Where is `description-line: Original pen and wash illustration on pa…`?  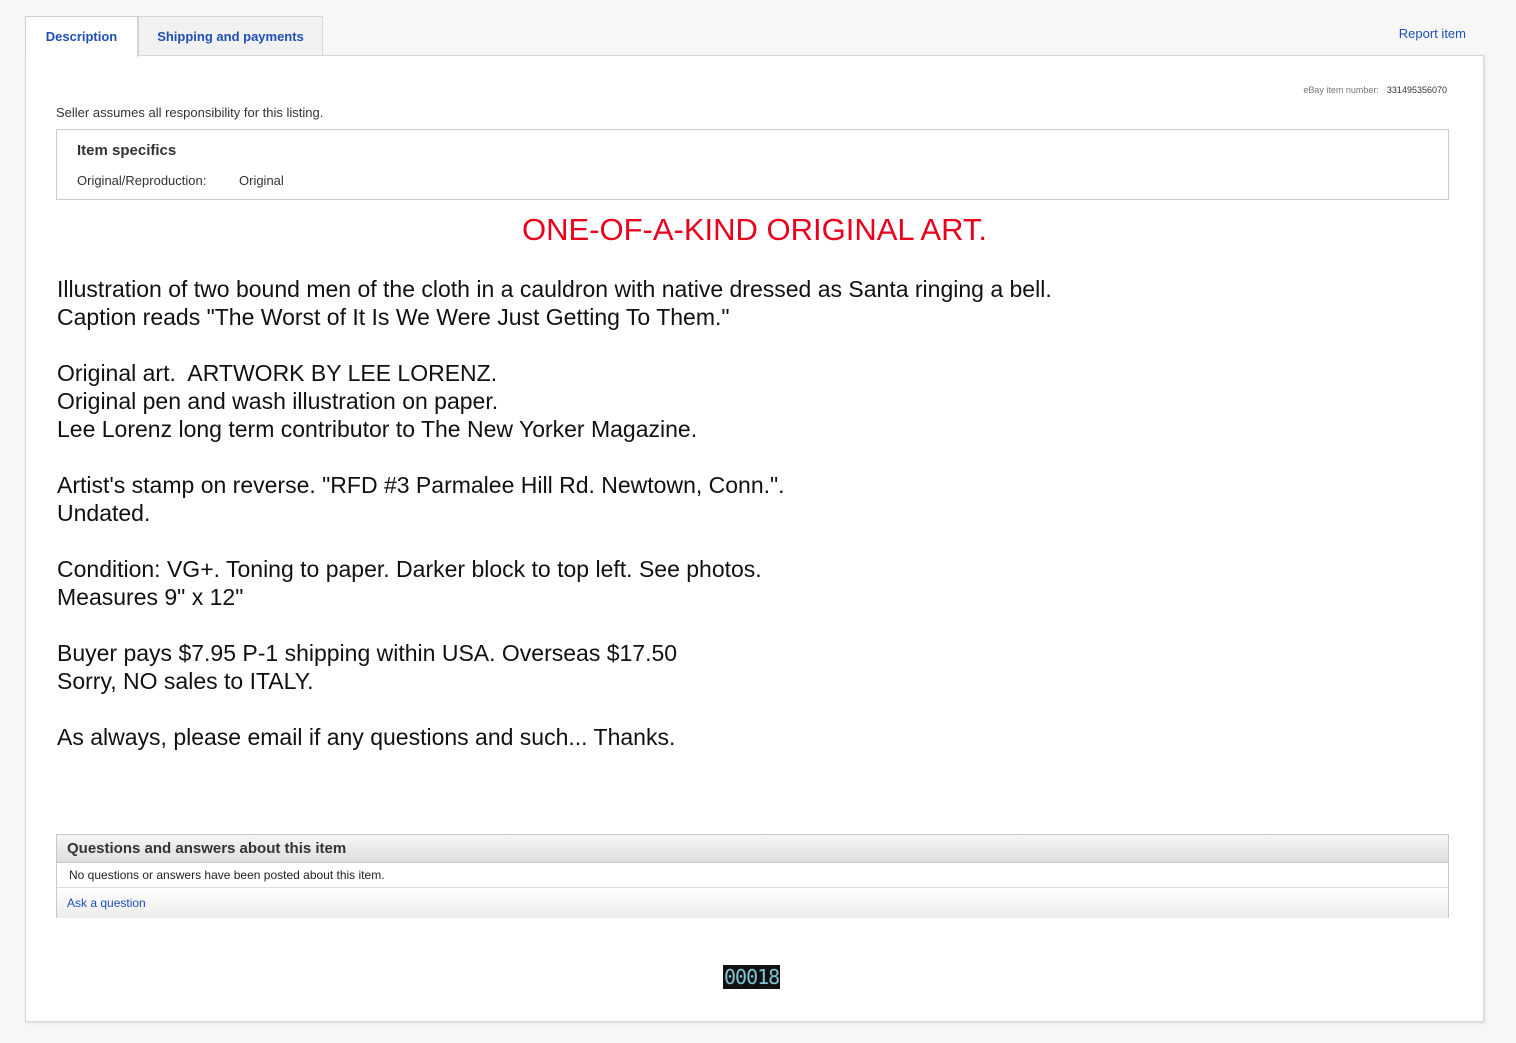
description-line: Original pen and wash illustration on pa… is located at coordinates (278, 401).